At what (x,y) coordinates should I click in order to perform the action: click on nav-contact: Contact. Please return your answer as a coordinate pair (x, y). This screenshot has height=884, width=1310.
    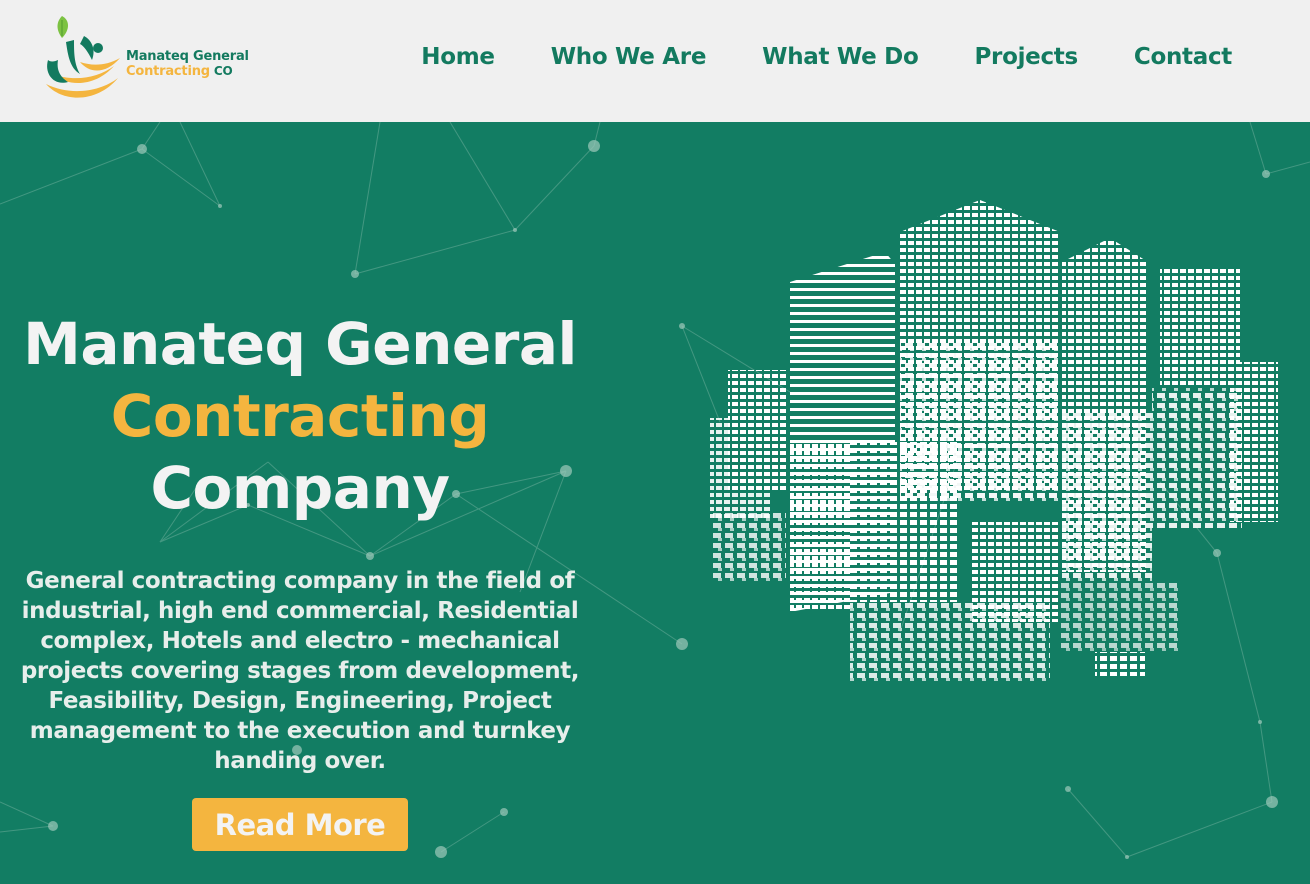
    Looking at the image, I should click on (1183, 57).